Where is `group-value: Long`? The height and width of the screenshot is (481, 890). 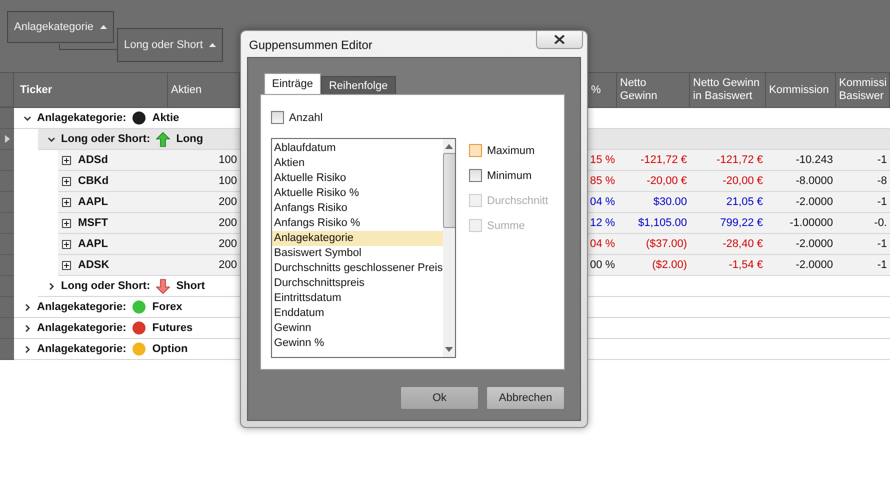 group-value: Long is located at coordinates (190, 139).